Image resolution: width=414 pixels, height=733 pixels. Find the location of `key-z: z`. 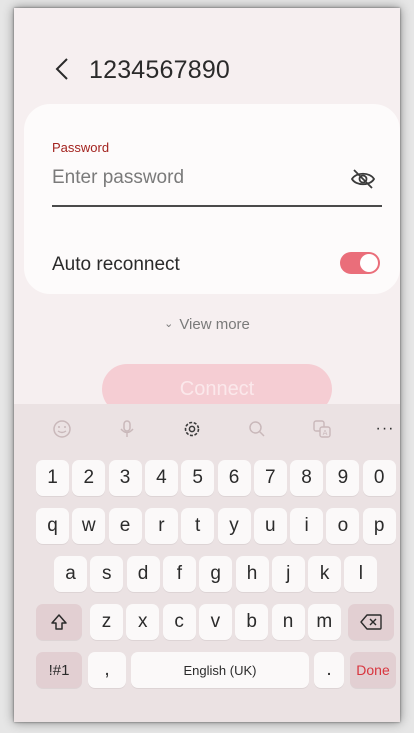

key-z: z is located at coordinates (106, 622).